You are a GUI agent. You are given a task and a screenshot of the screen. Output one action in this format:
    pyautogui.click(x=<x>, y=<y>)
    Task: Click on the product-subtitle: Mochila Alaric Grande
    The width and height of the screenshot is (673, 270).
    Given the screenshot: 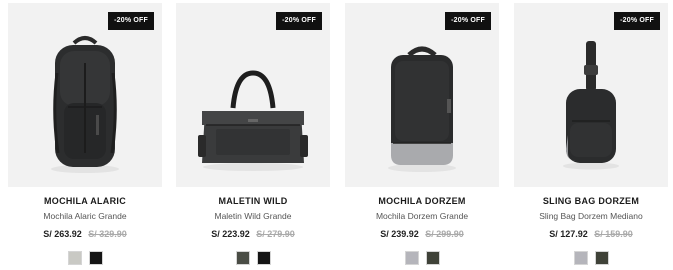 What is the action you would take?
    pyautogui.click(x=85, y=216)
    